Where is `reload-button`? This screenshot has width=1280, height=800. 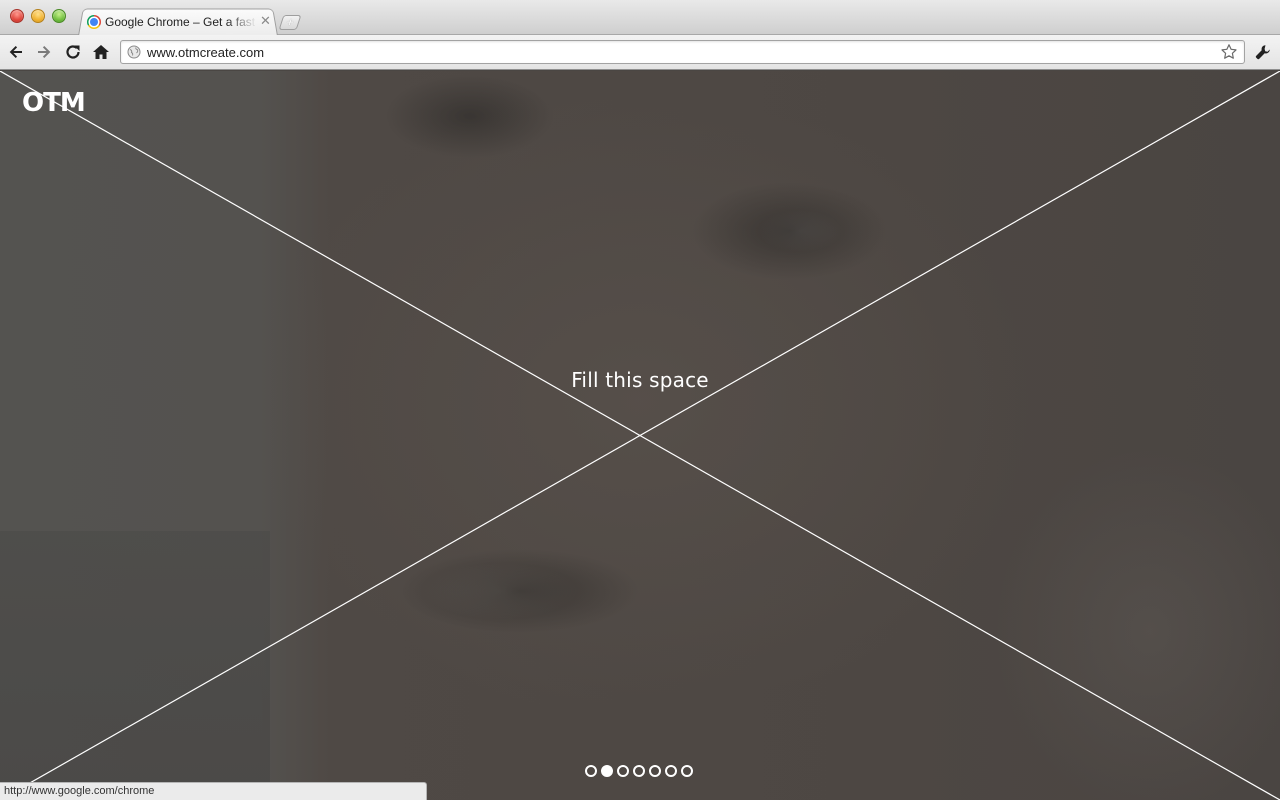 reload-button is located at coordinates (73, 52).